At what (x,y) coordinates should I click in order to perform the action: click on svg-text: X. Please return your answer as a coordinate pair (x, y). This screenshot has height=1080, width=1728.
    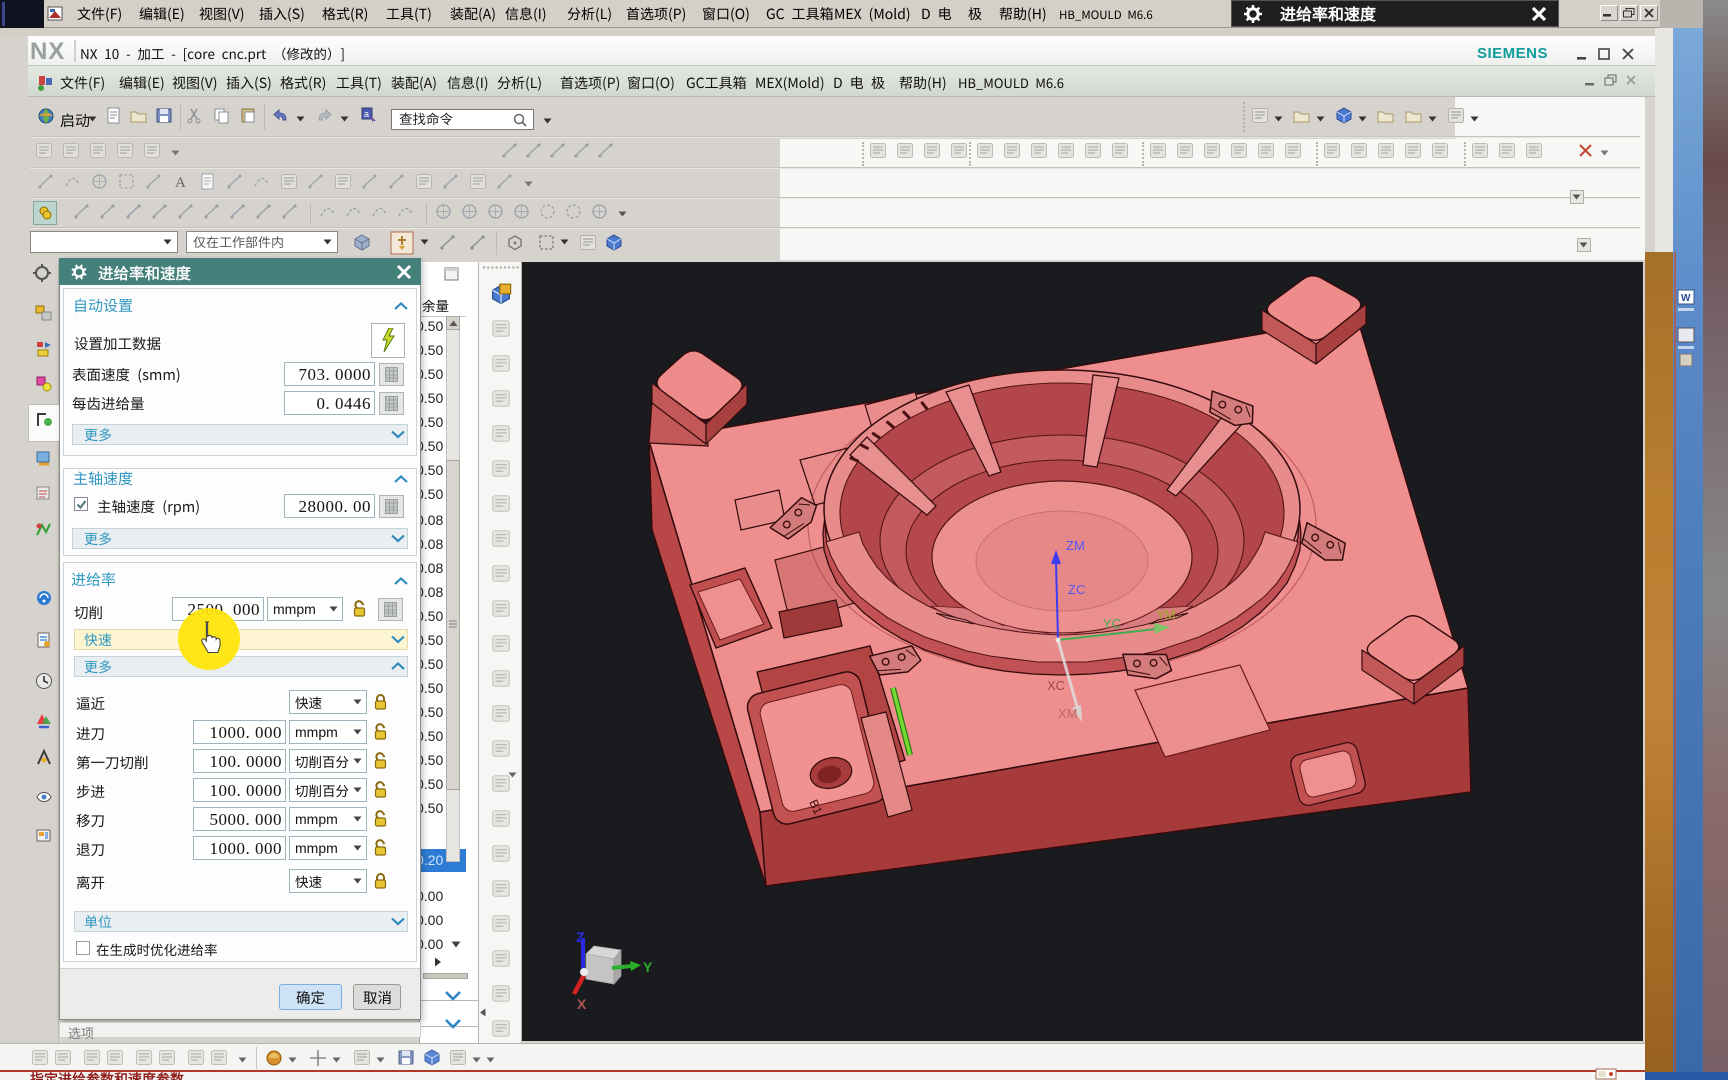
    Looking at the image, I should click on (582, 1004).